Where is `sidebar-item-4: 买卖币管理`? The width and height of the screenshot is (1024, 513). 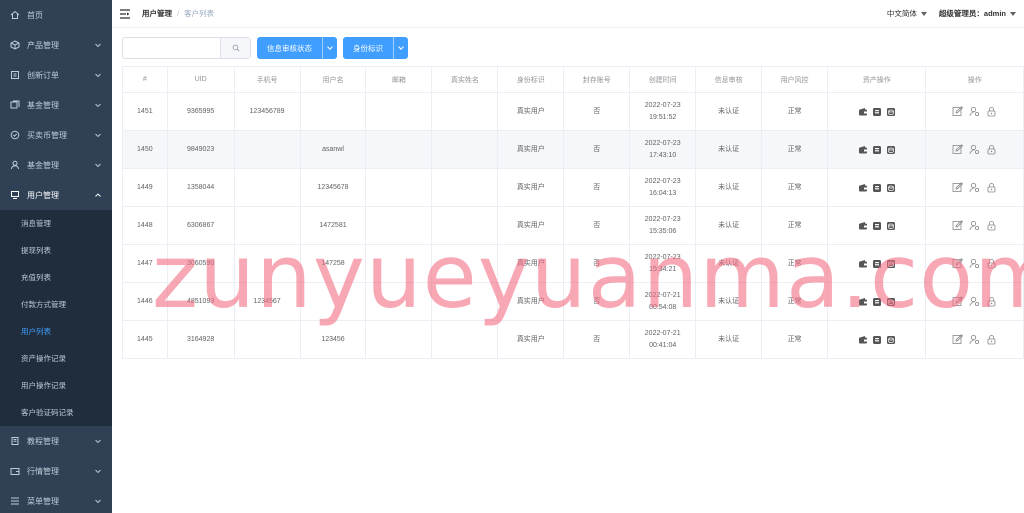
sidebar-item-4: 买卖币管理 is located at coordinates (56, 135).